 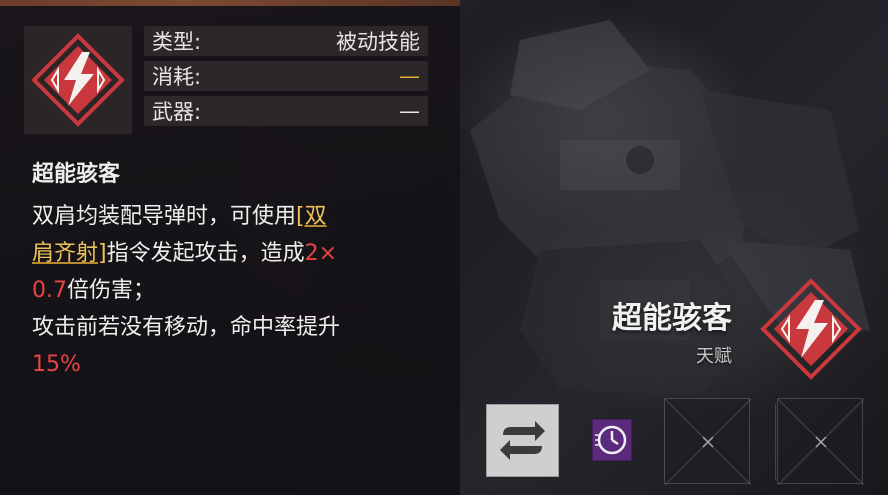 I want to click on stat-value: 被动技能, so click(x=378, y=42).